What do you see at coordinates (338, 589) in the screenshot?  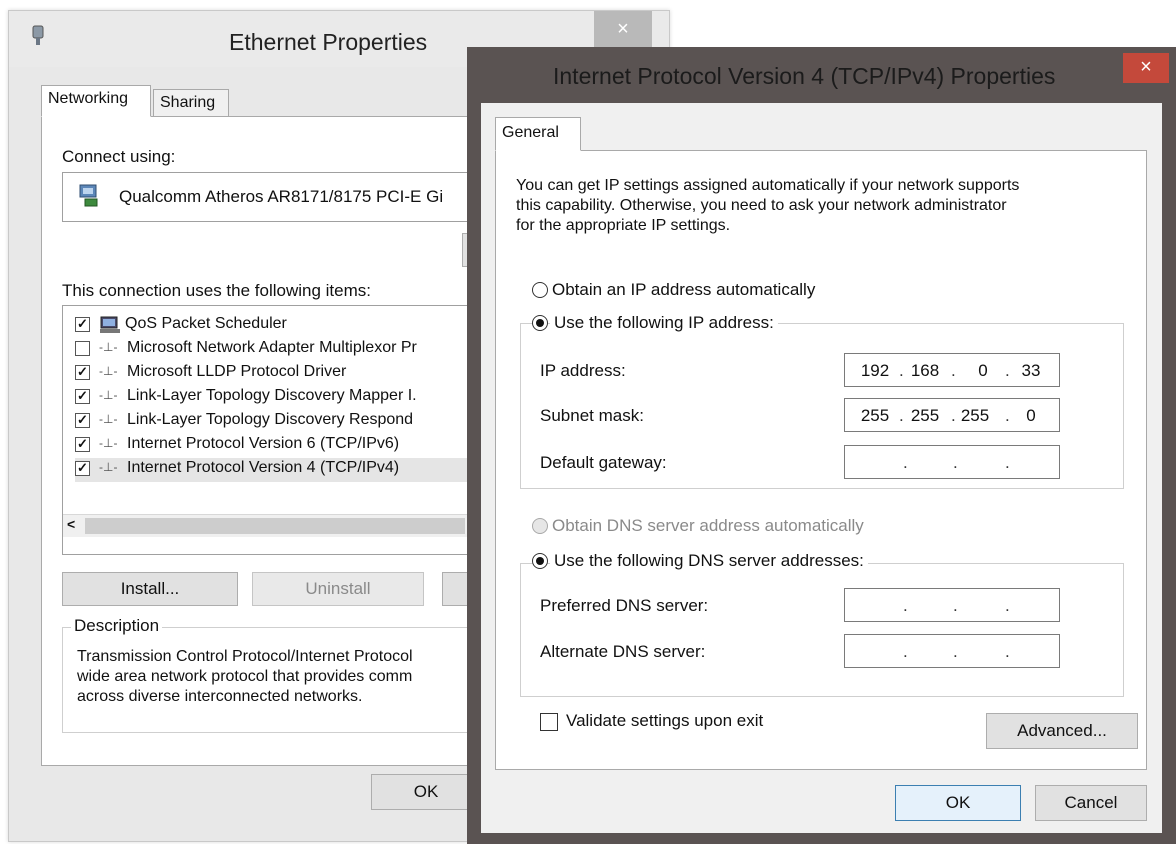 I see `uninstall-button: Uninstall` at bounding box center [338, 589].